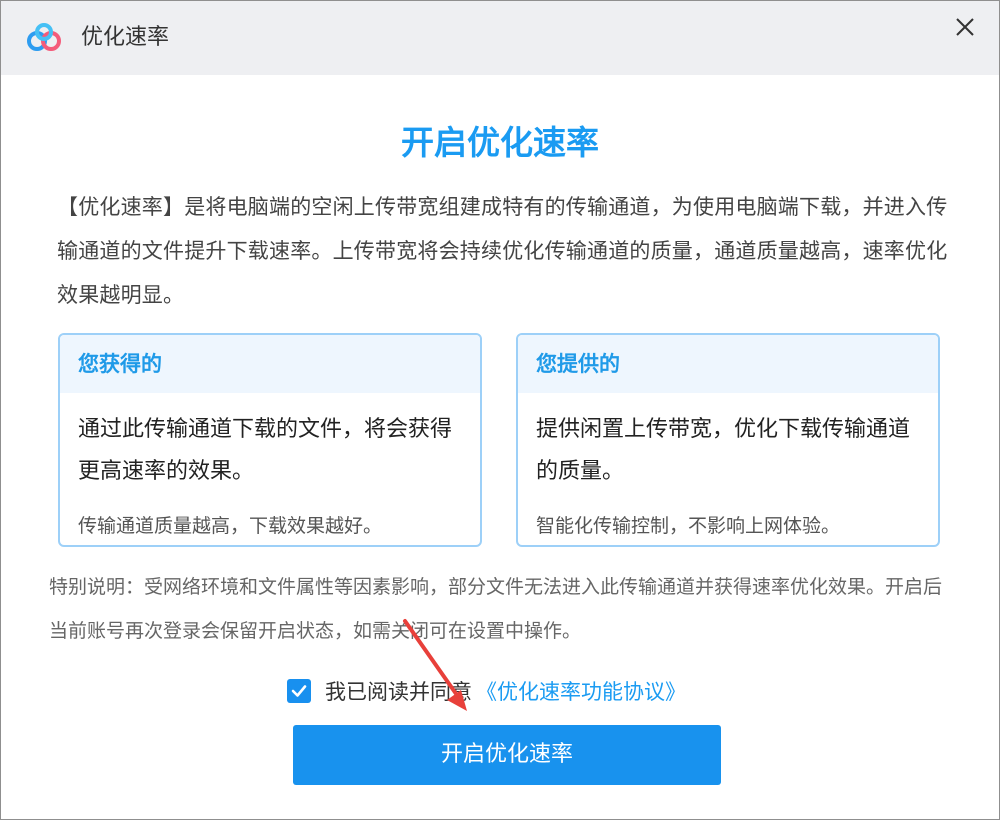 Image resolution: width=1000 pixels, height=820 pixels. Describe the element at coordinates (45, 38) in the screenshot. I see `baidu-netdisk-cloud-icon` at that location.